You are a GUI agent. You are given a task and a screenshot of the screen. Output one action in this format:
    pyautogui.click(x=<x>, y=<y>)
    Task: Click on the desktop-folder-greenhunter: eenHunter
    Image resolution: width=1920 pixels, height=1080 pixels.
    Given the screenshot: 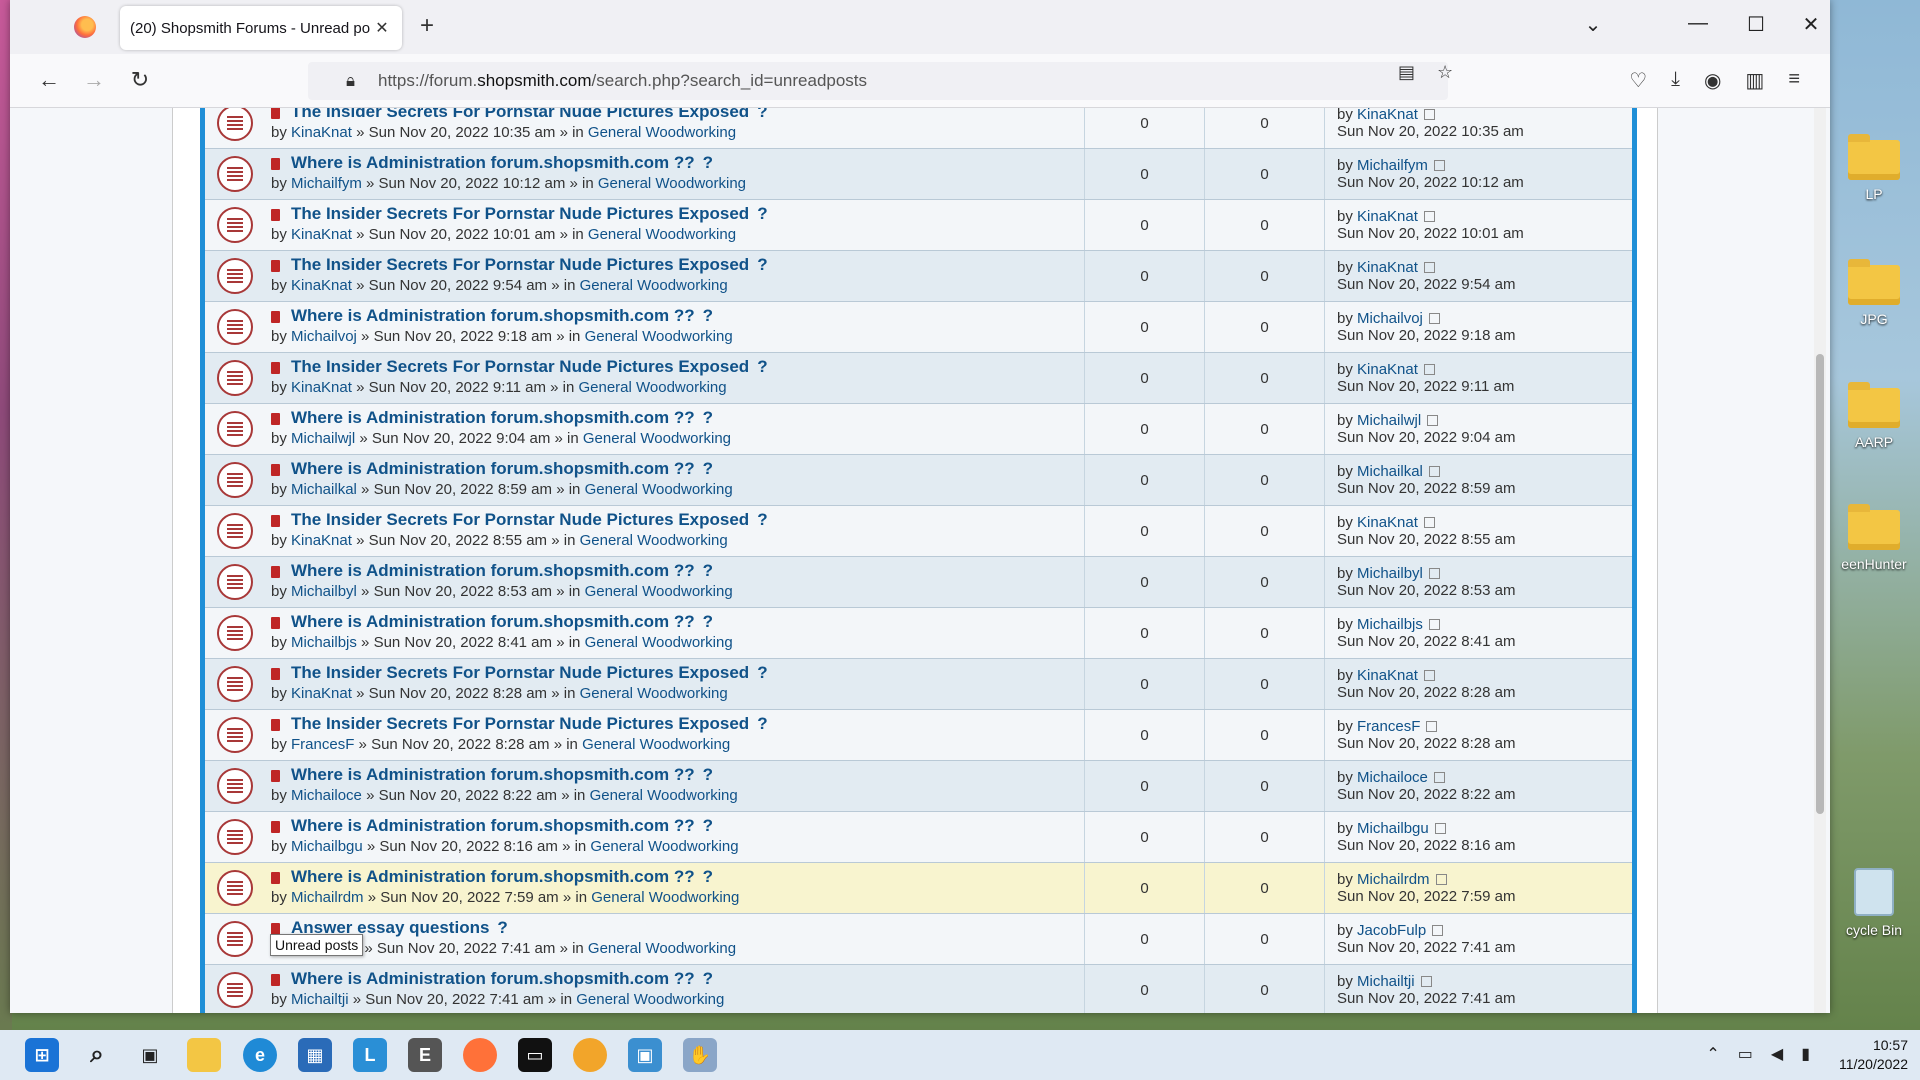 What is the action you would take?
    pyautogui.click(x=1873, y=538)
    